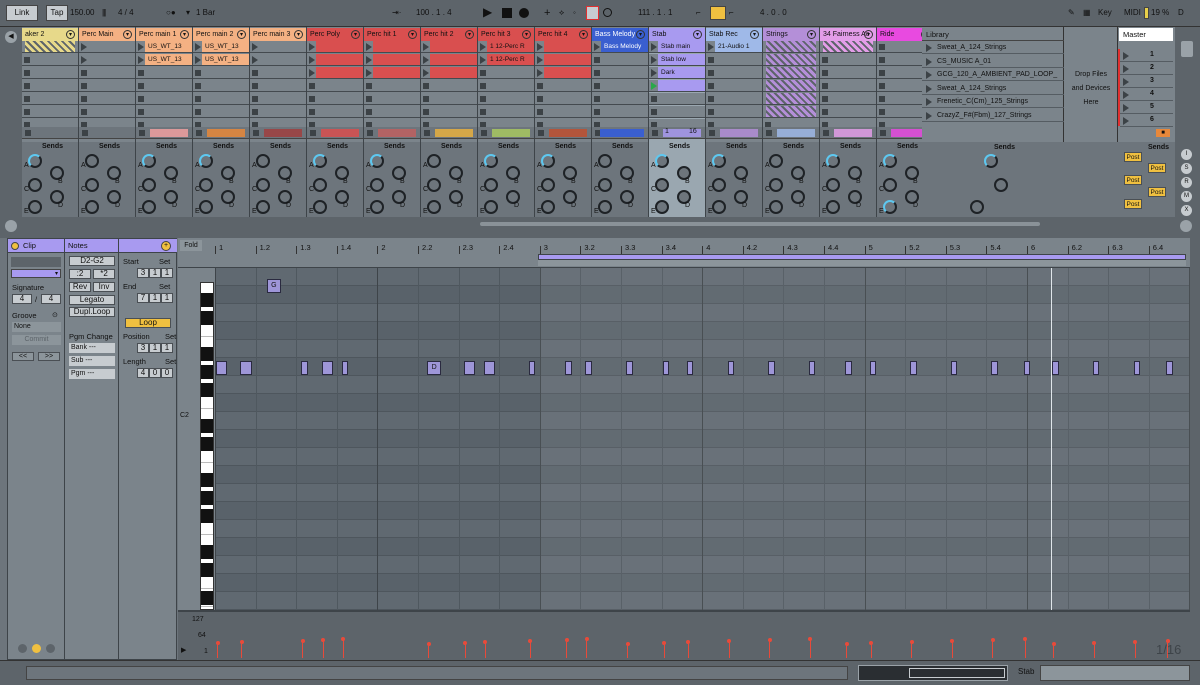 This screenshot has width=1200, height=685. I want to click on metronome-dropdown-icon: ▾, so click(190, 13).